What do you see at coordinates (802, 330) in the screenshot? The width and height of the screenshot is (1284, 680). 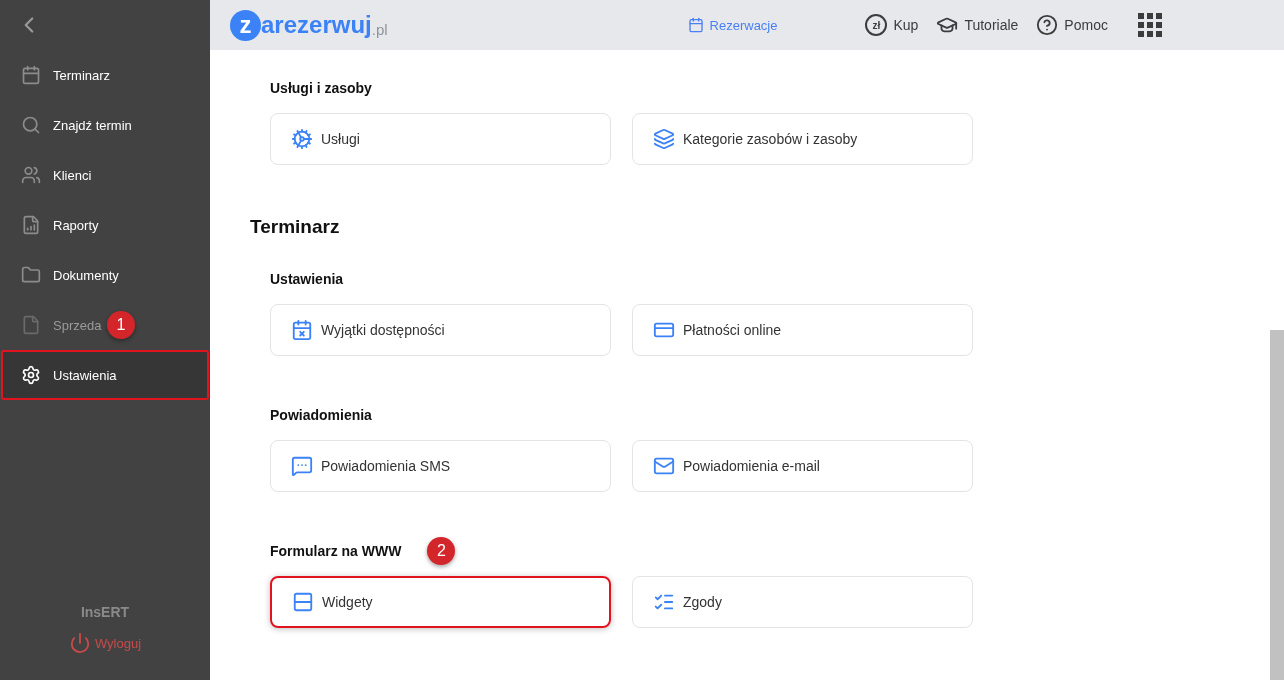 I see `settings-card: Płatności online` at bounding box center [802, 330].